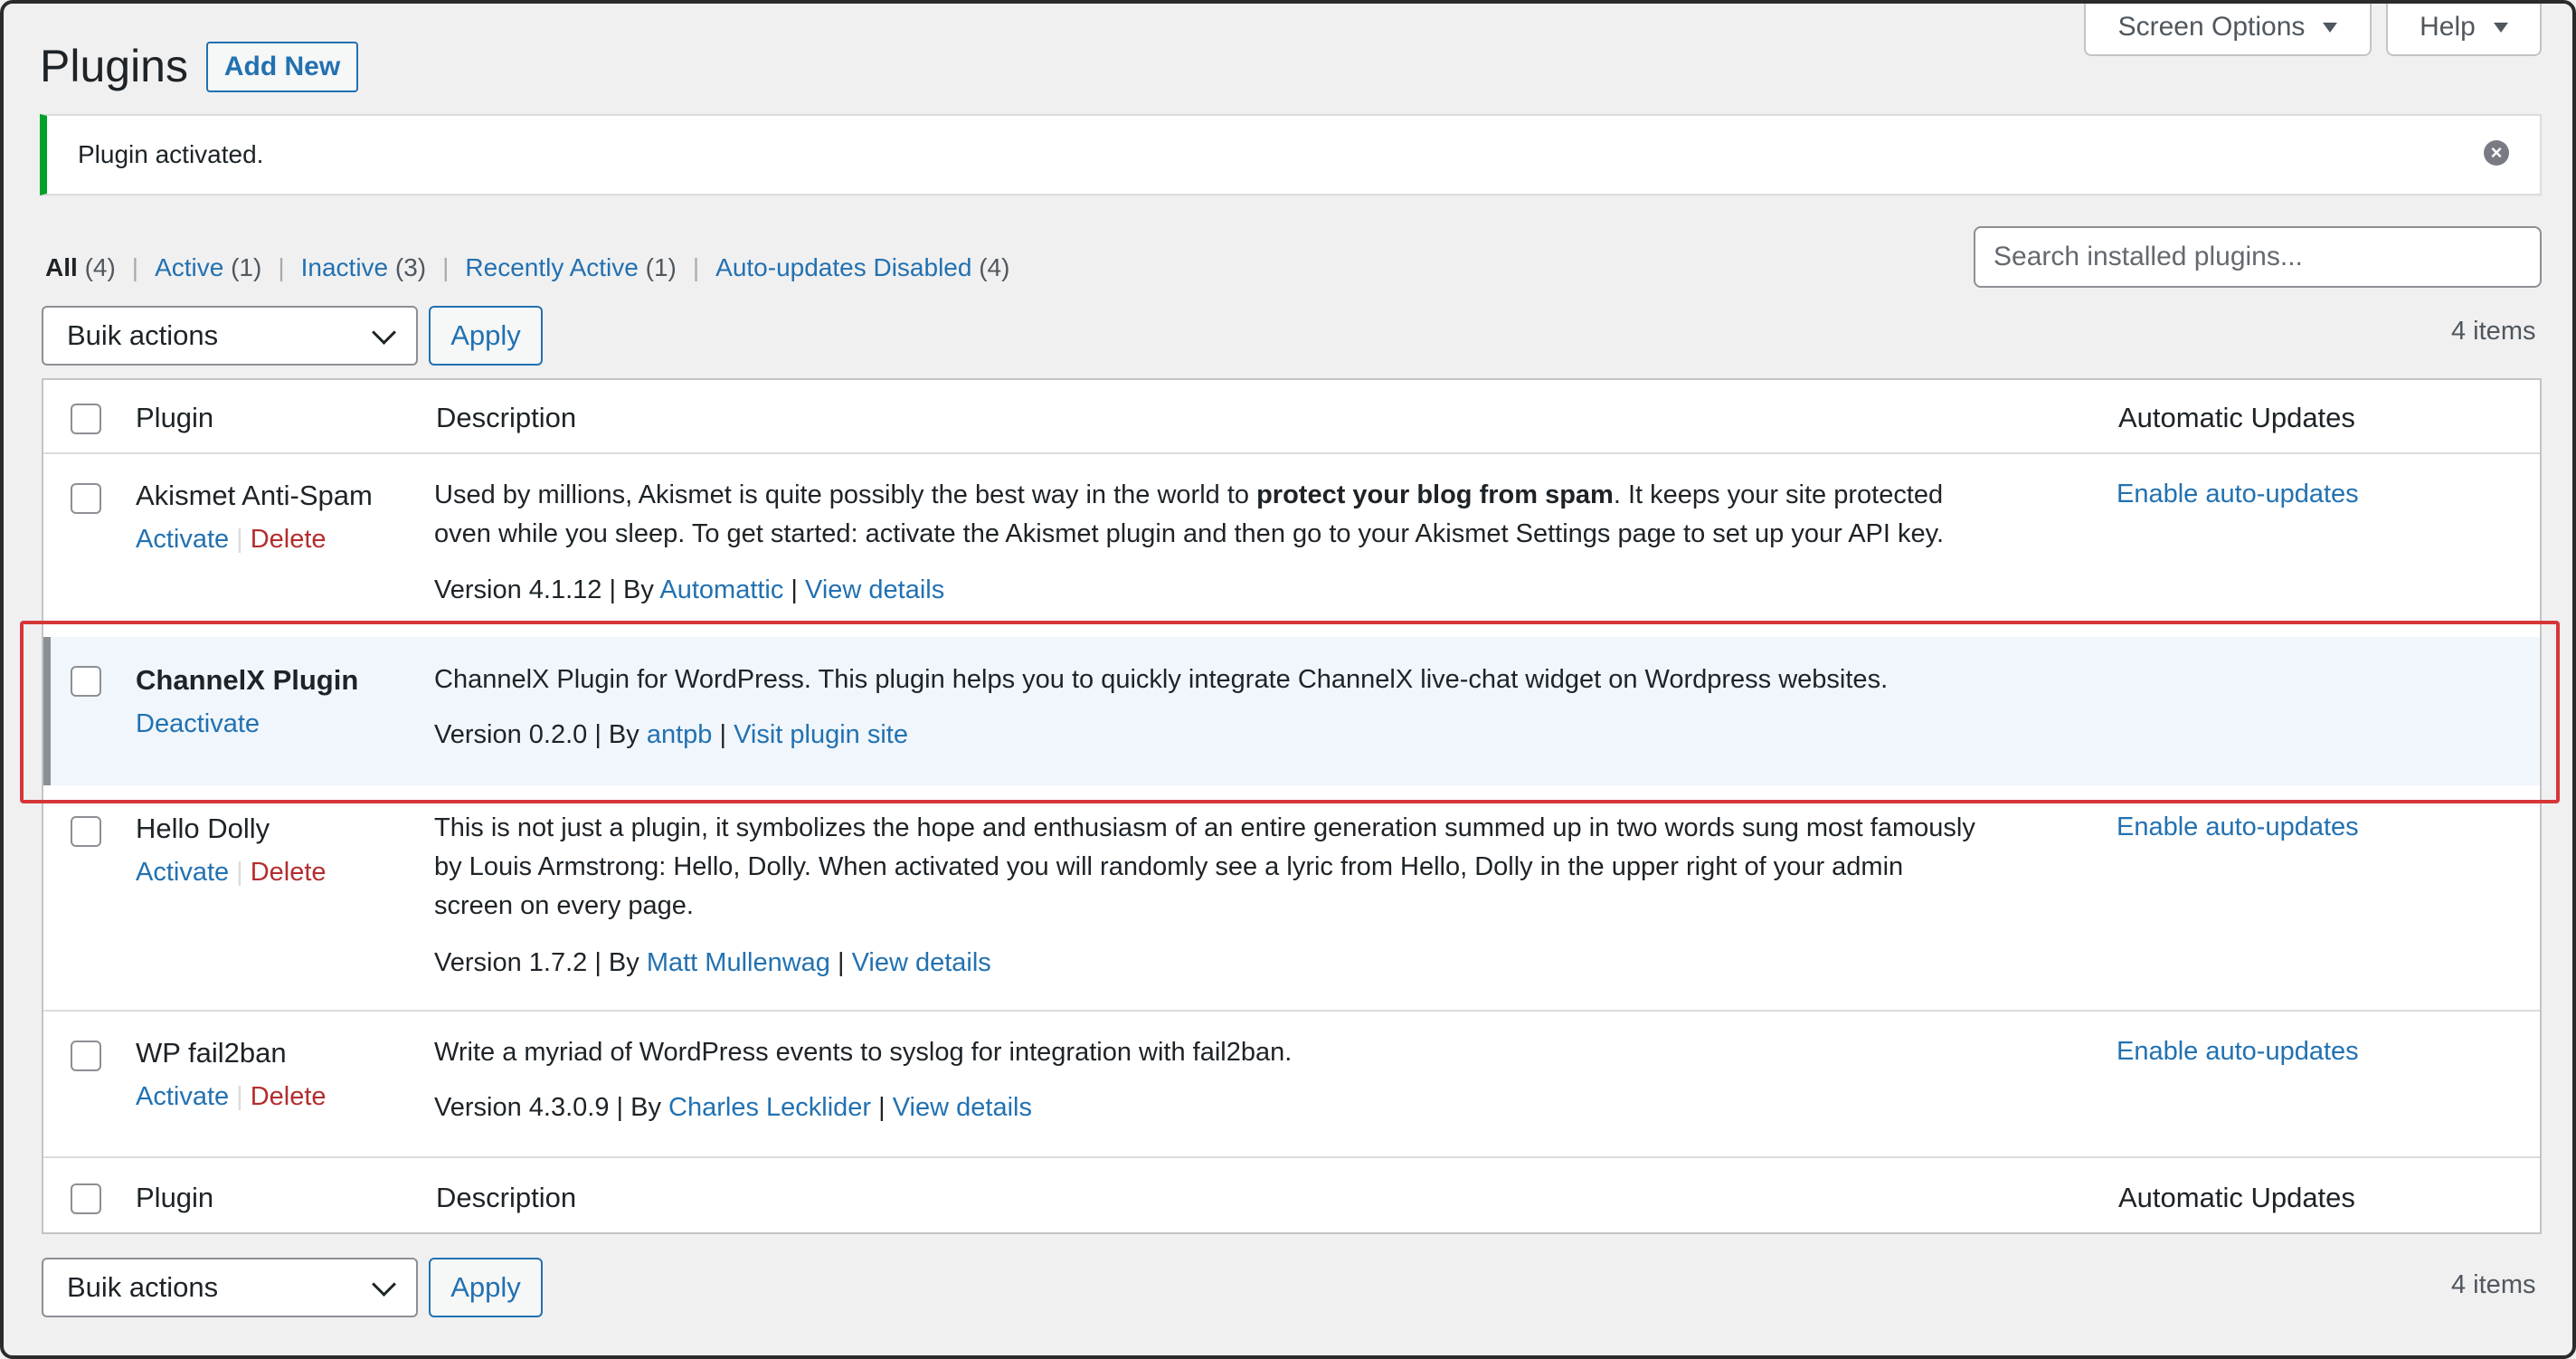 The image size is (2576, 1359). Describe the element at coordinates (230, 336) in the screenshot. I see `bulk-actions-select: Buik actions` at that location.